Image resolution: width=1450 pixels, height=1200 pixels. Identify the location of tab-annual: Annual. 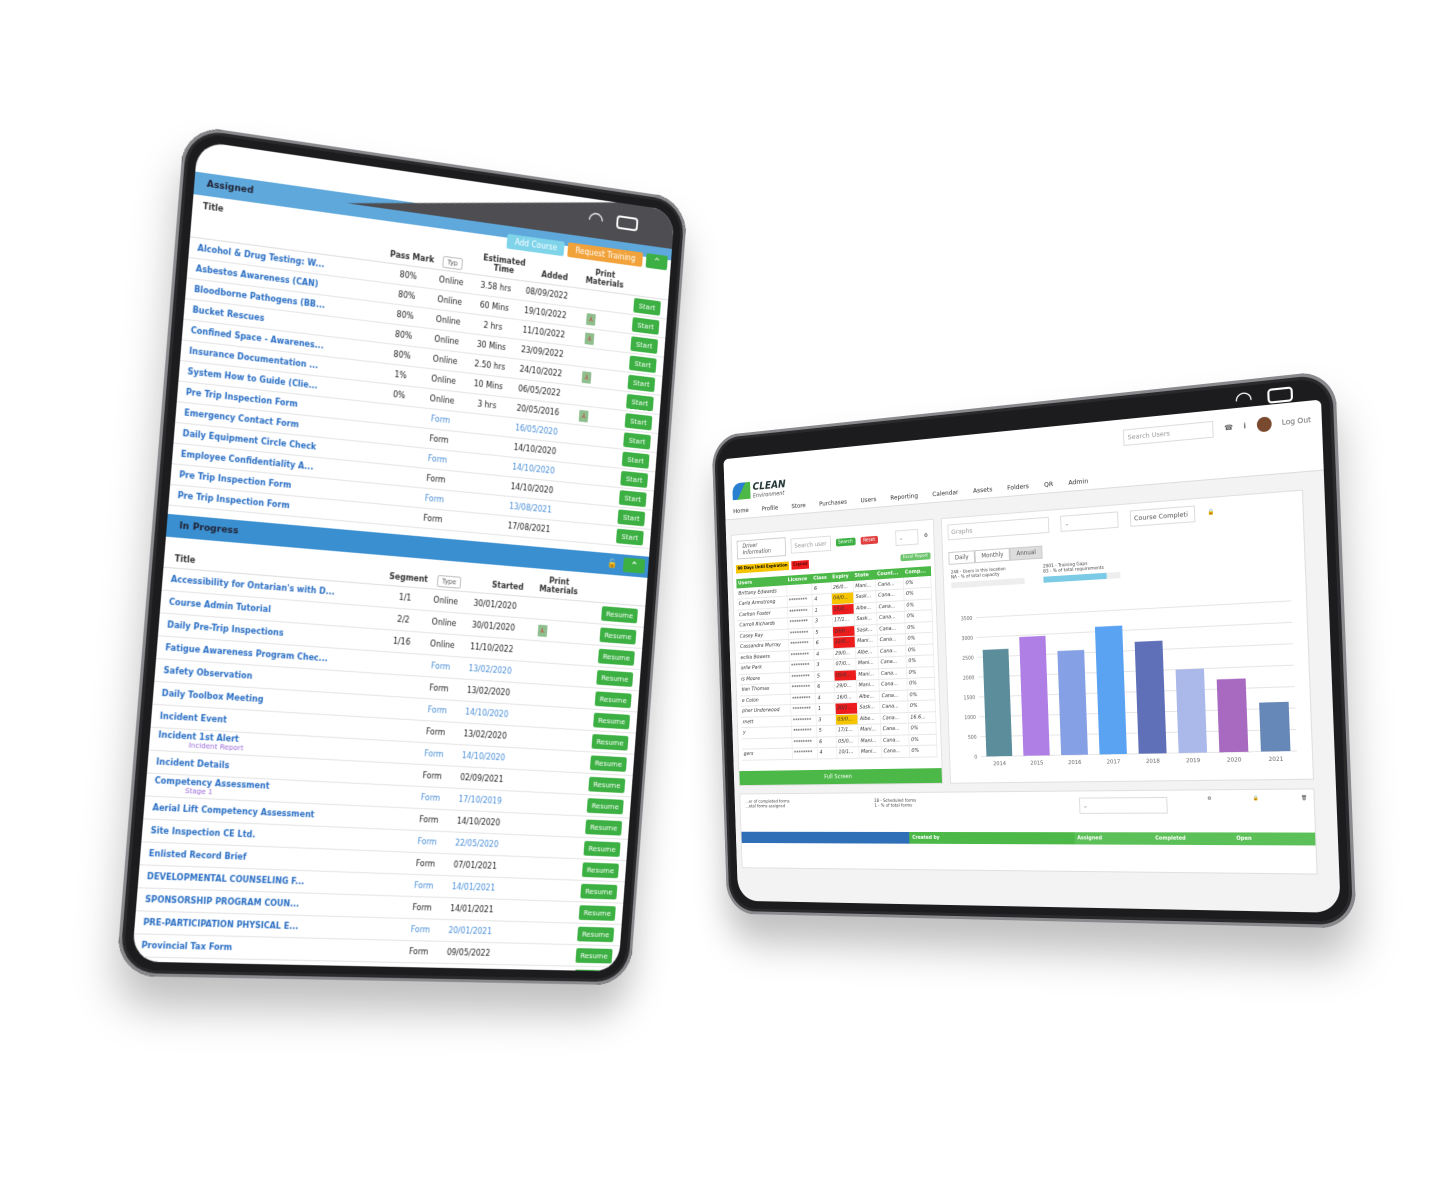
(1026, 553).